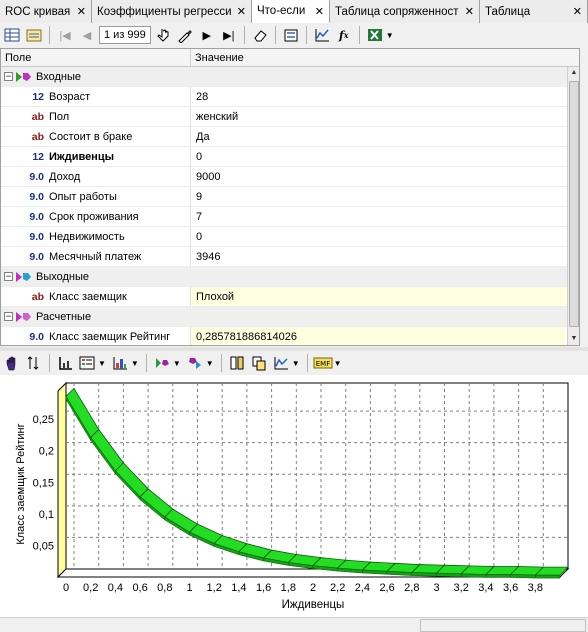 Image resolution: width=588 pixels, height=632 pixels. Describe the element at coordinates (34, 363) in the screenshot. I see `zoom-axis-icon` at that location.